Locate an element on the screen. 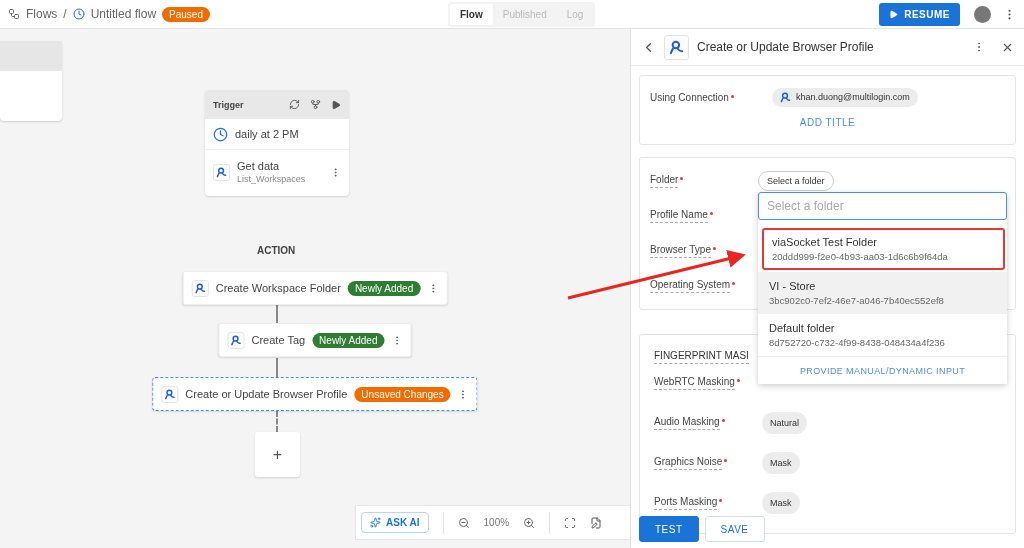 The image size is (1024, 548). folder-option: Default folder 8d752720-c732-4f99-8438-048434a4f236 is located at coordinates (882, 335).